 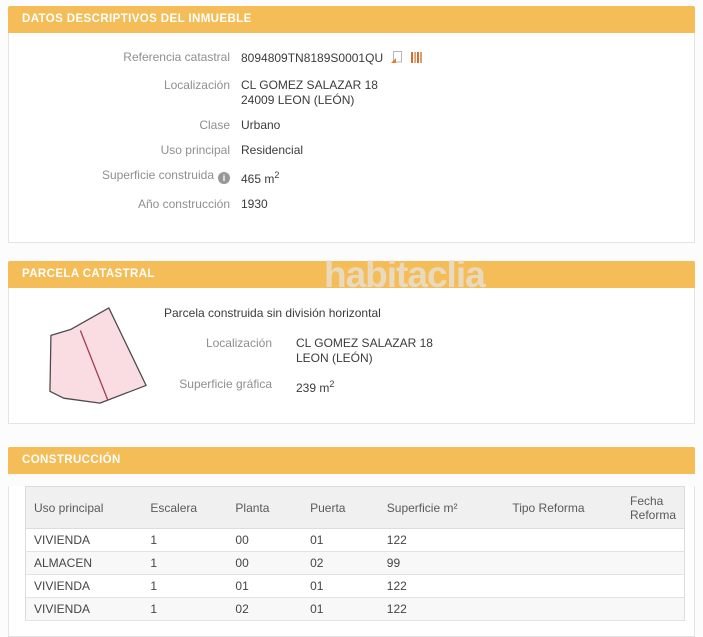 I want to click on field-label: Uso principal, so click(x=195, y=150).